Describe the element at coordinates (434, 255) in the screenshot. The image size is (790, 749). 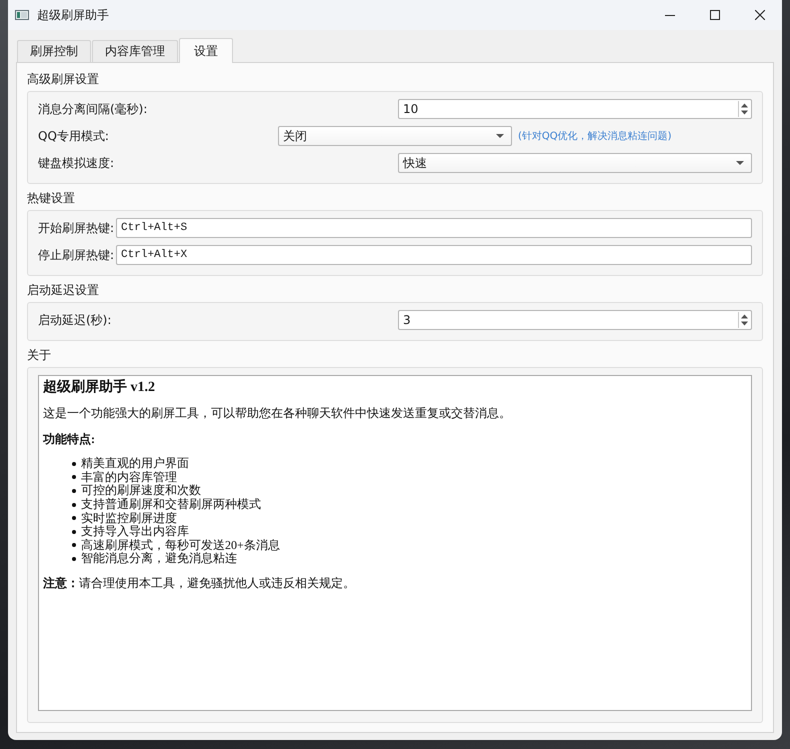
I see `text-field: Ctrl+Alt+X` at that location.